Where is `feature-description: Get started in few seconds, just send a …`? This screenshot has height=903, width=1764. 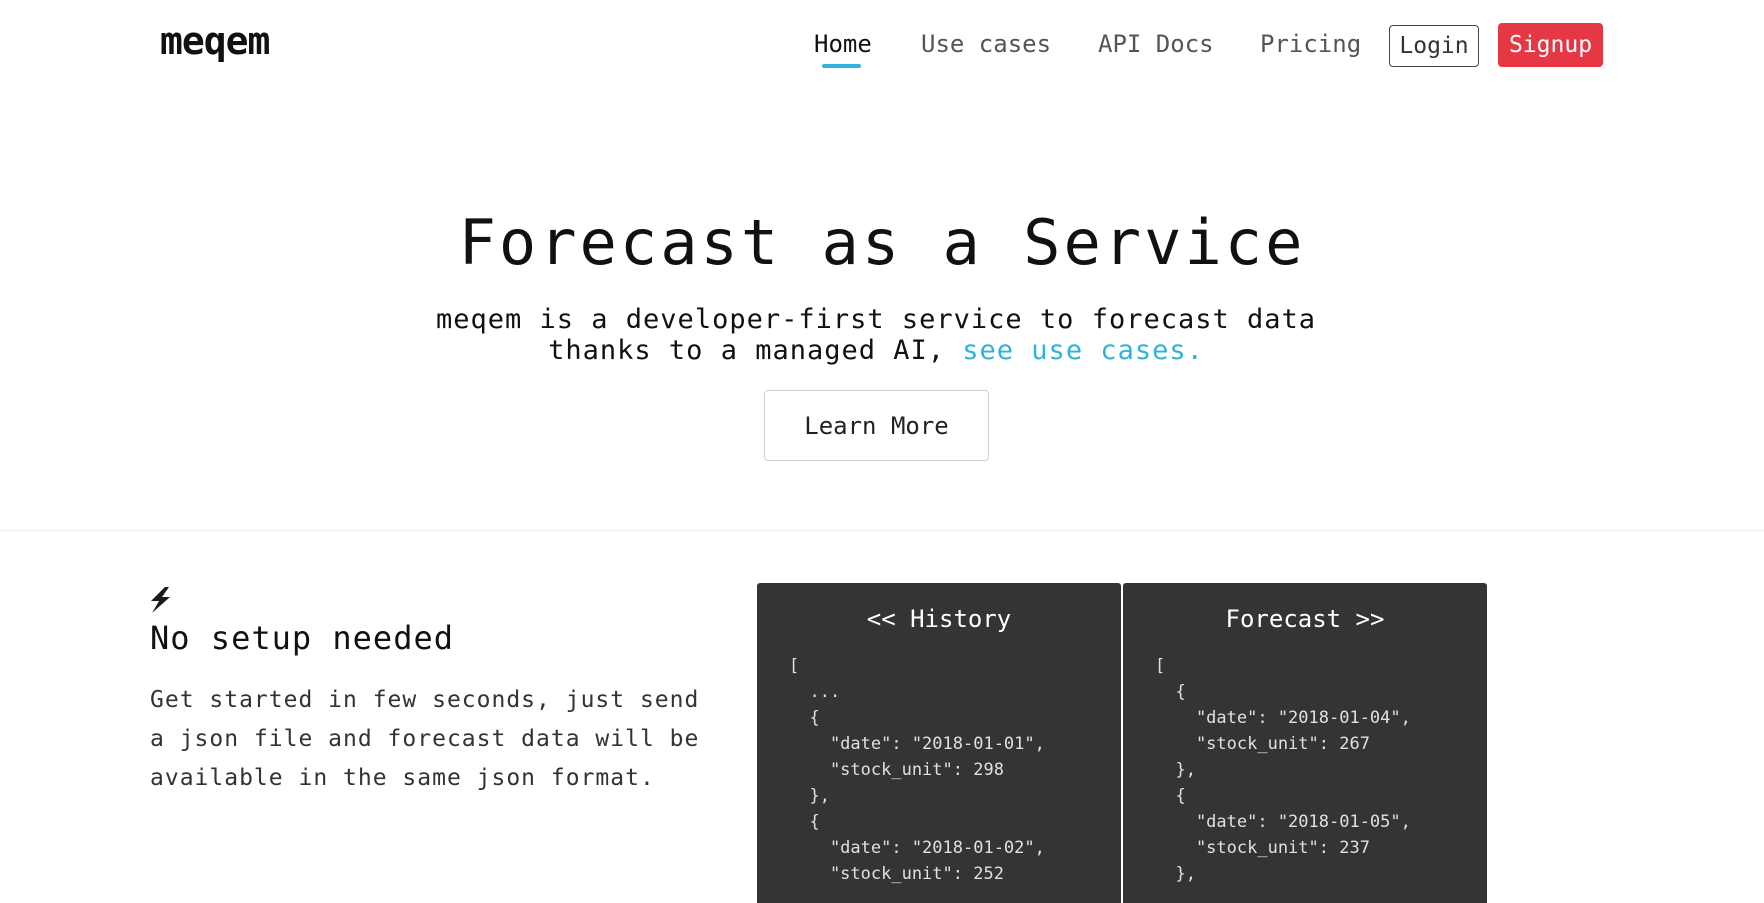
feature-description: Get started in few seconds, just send a … is located at coordinates (425, 739).